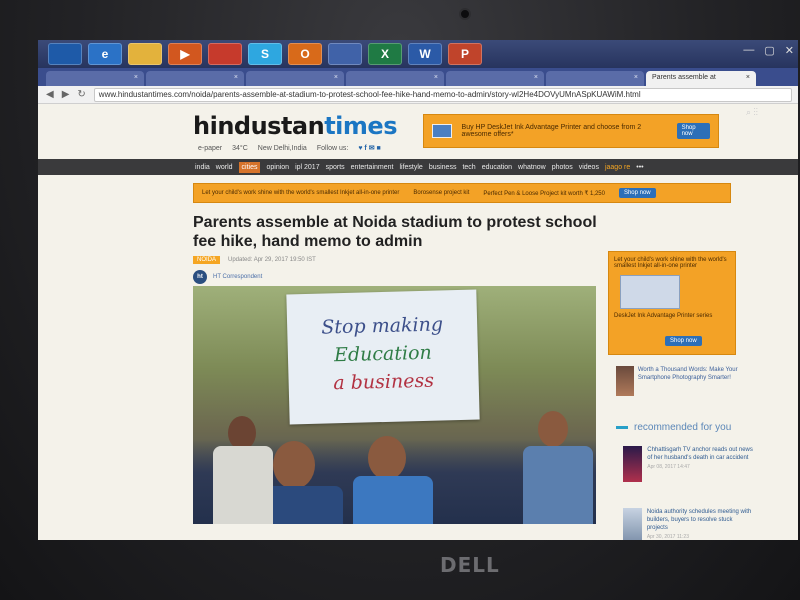 The height and width of the screenshot is (600, 800). I want to click on skype-icon: S, so click(265, 54).